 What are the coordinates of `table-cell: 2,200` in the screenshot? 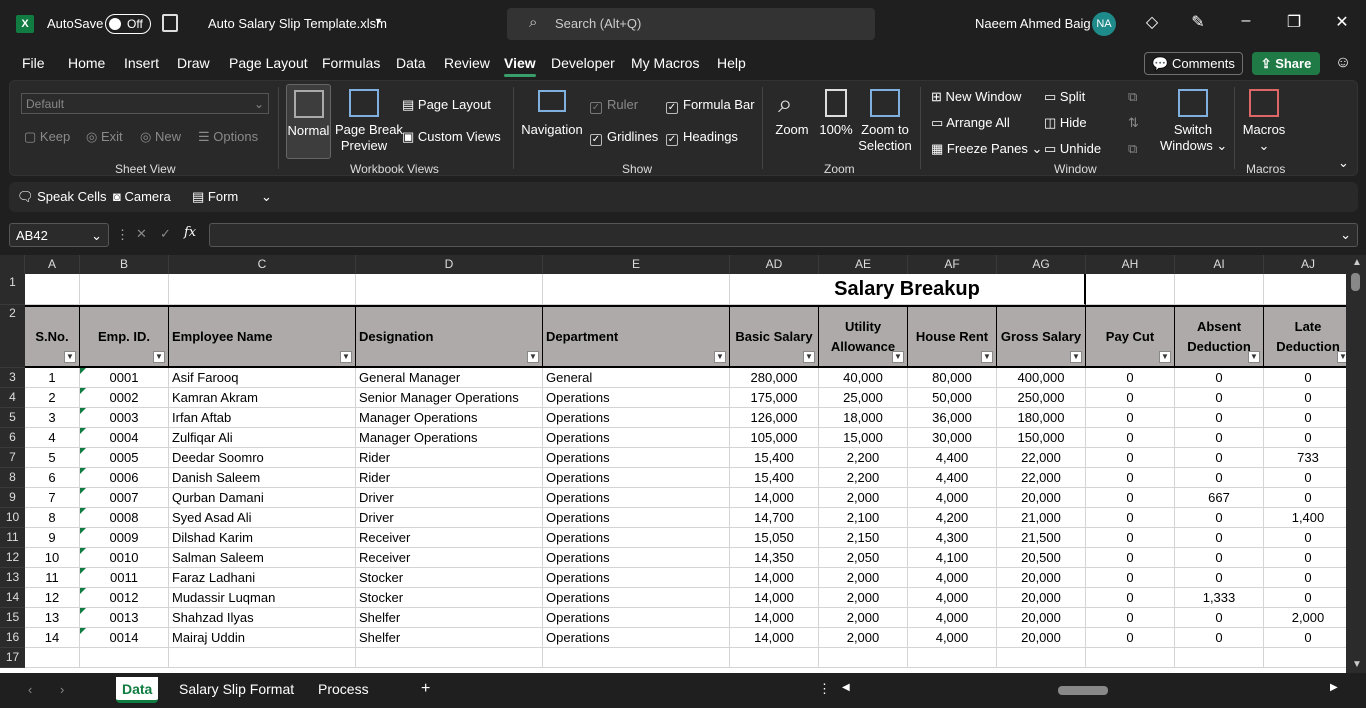 It's located at (863, 458).